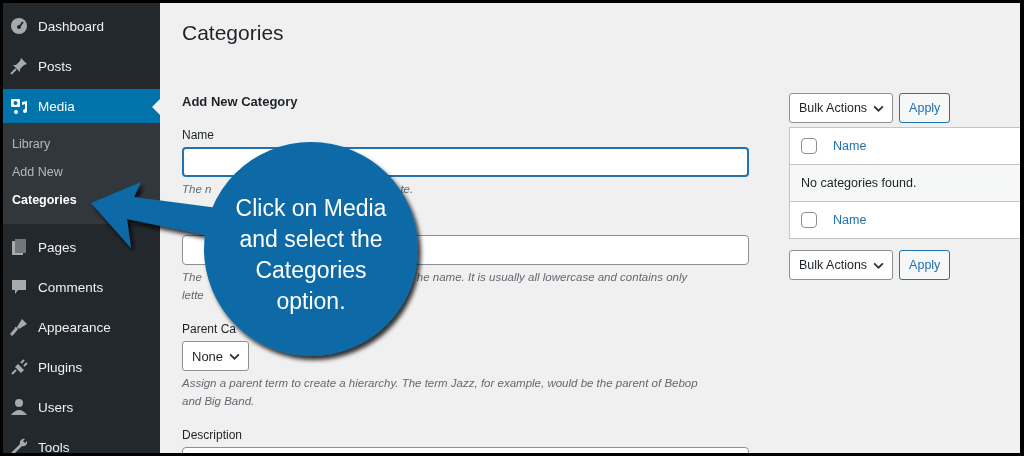 The width and height of the screenshot is (1024, 456). I want to click on page-title: Categories, so click(233, 33).